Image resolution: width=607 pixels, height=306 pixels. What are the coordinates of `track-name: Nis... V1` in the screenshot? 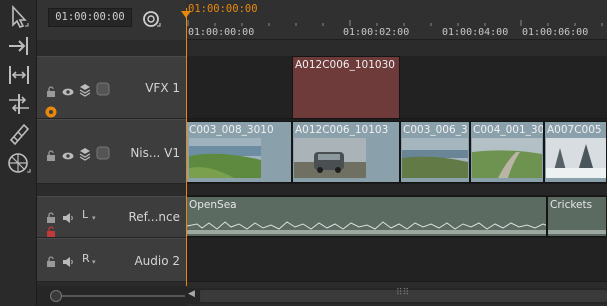 It's located at (155, 153).